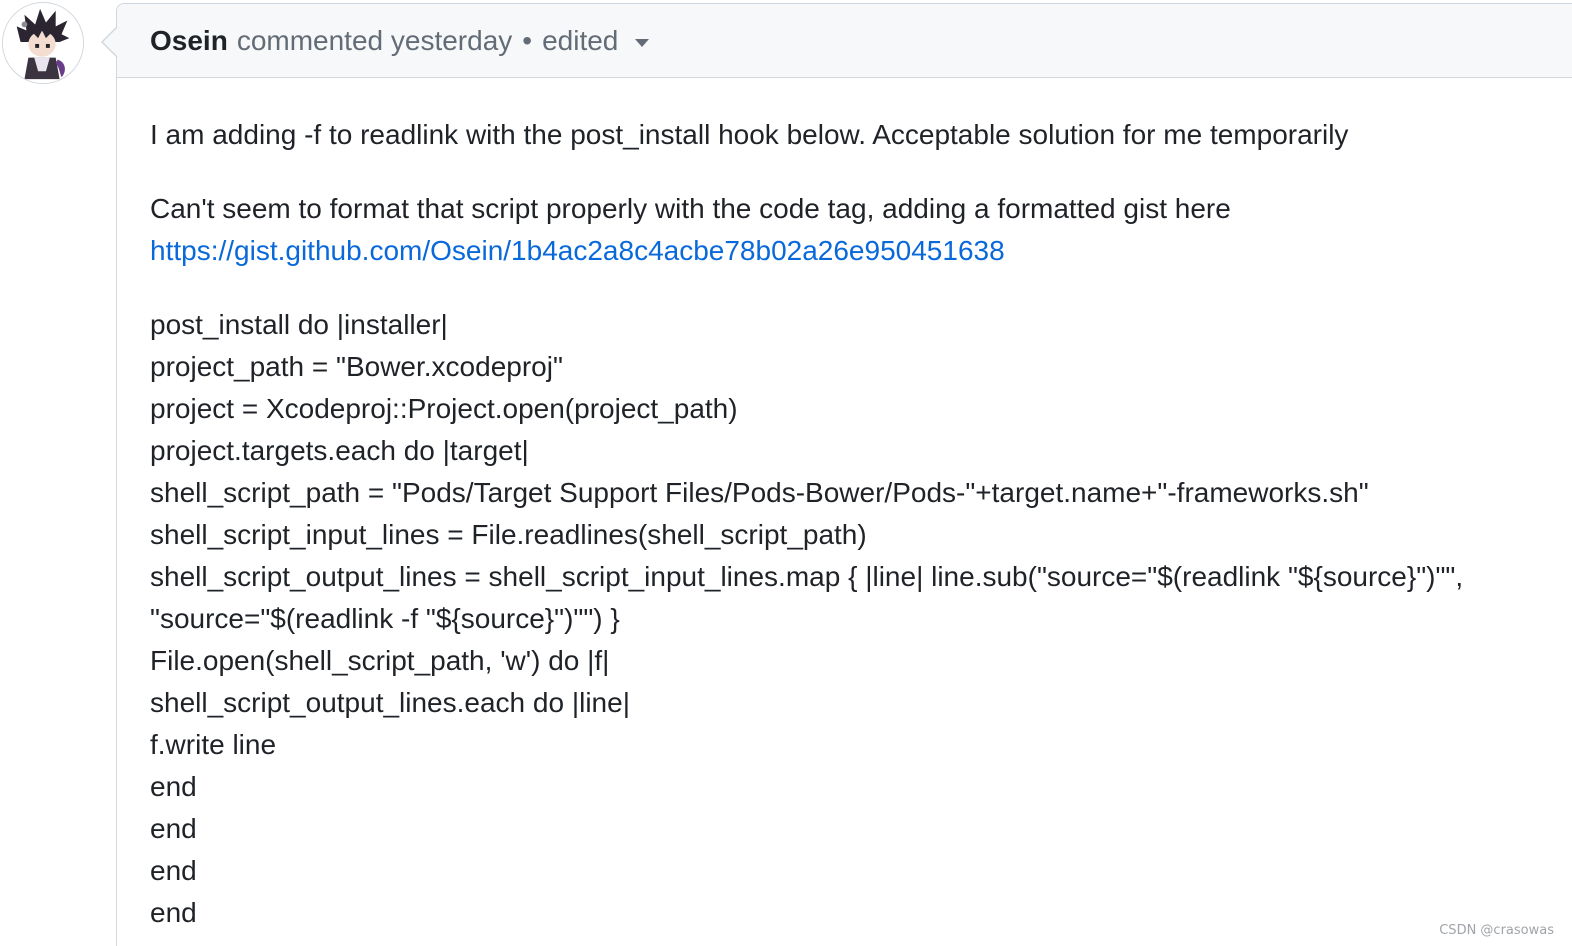 The height and width of the screenshot is (946, 1572). What do you see at coordinates (356, 366) in the screenshot?
I see `script-line: project_path = "Bower.xcodeproj"` at bounding box center [356, 366].